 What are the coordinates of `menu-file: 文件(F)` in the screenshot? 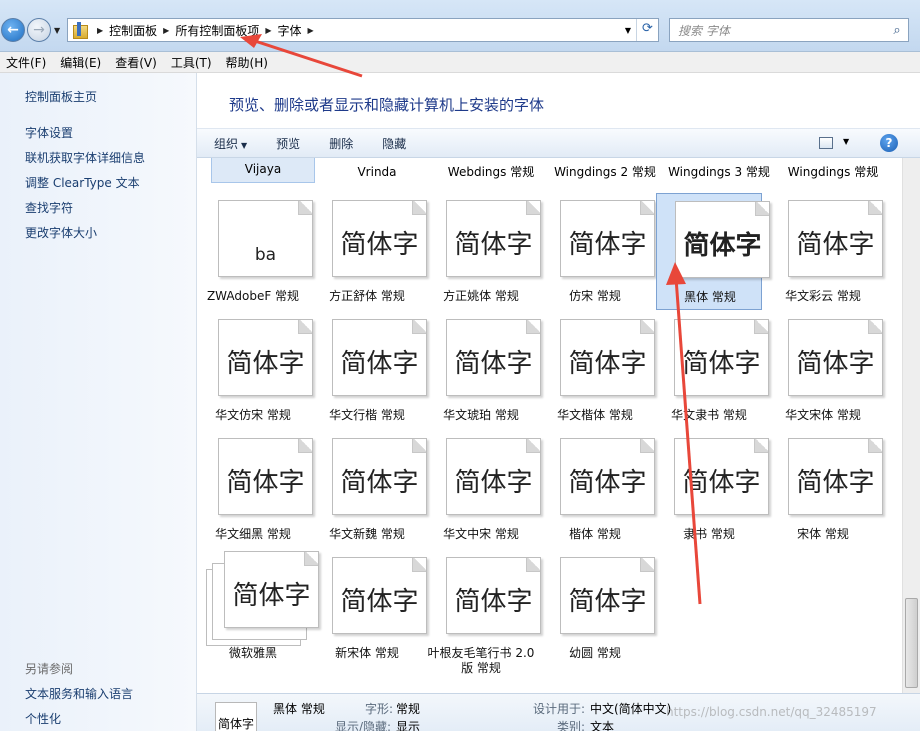 It's located at (26, 62).